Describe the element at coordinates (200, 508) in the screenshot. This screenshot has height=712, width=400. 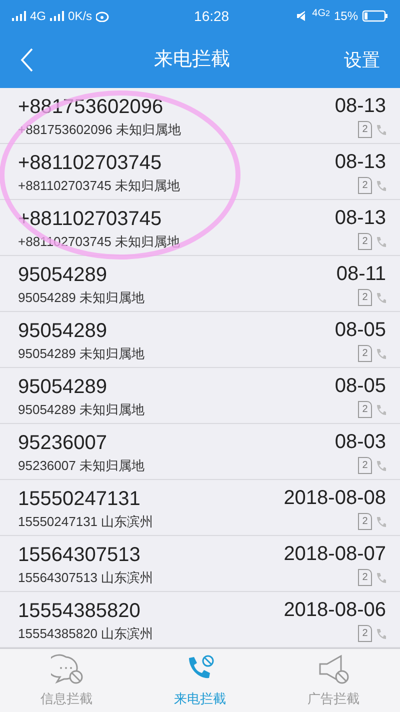
I see `call-row: 15550247131 15550247131 山东滨州 2018-08-08 2` at that location.